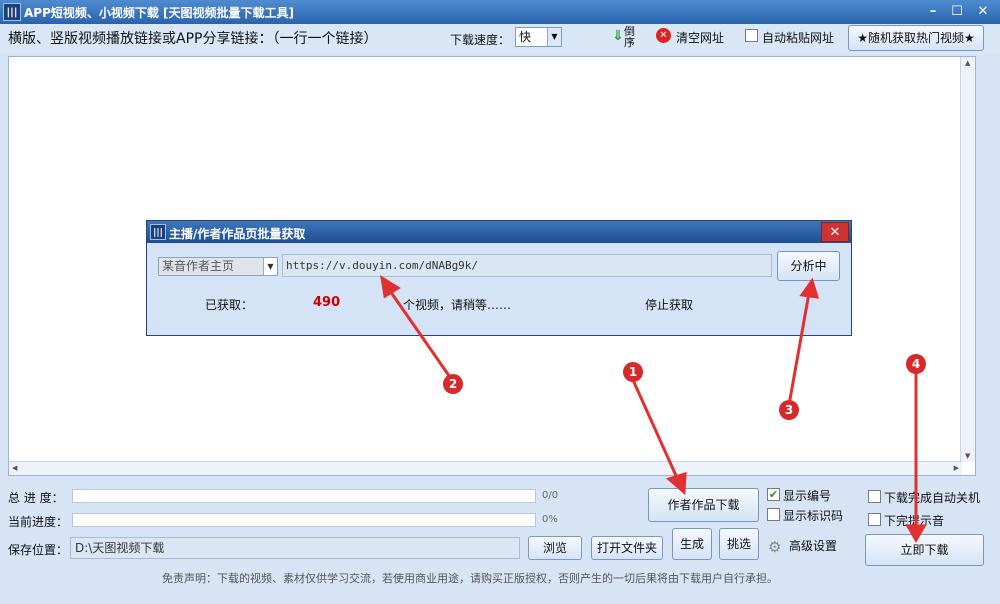 This screenshot has width=1000, height=604. I want to click on current-progress-bar, so click(304, 520).